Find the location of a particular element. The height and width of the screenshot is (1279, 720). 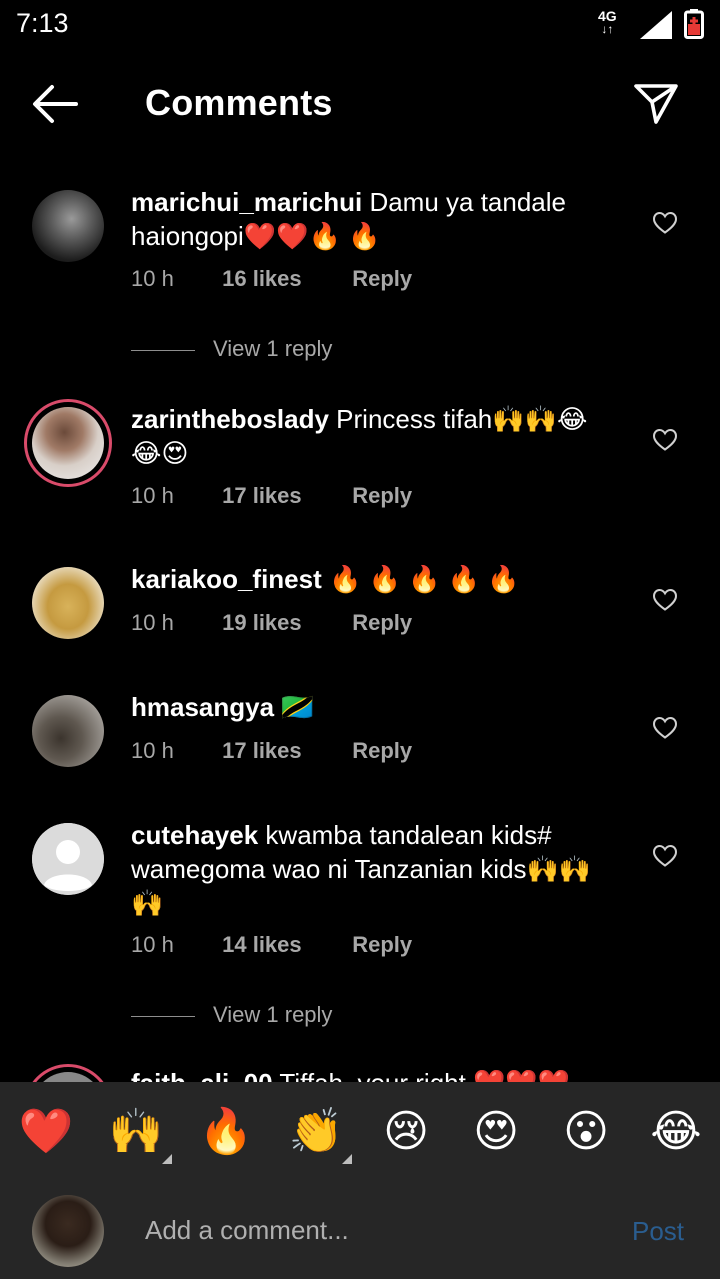

current-user-avatar is located at coordinates (68, 1231).